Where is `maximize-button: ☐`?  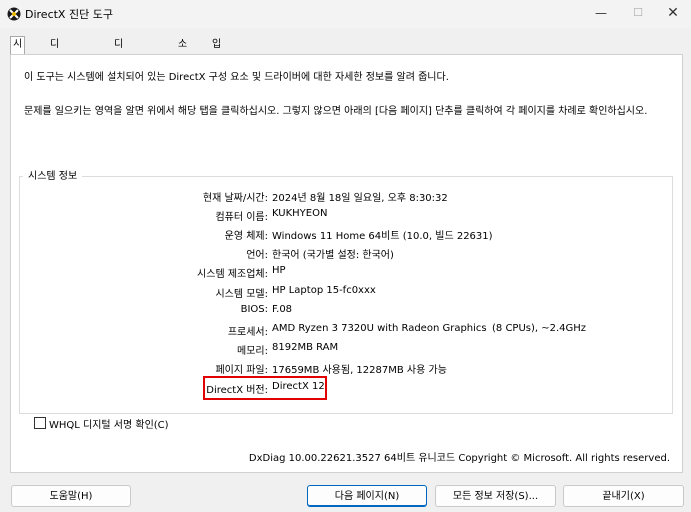
maximize-button: ☐ is located at coordinates (638, 13).